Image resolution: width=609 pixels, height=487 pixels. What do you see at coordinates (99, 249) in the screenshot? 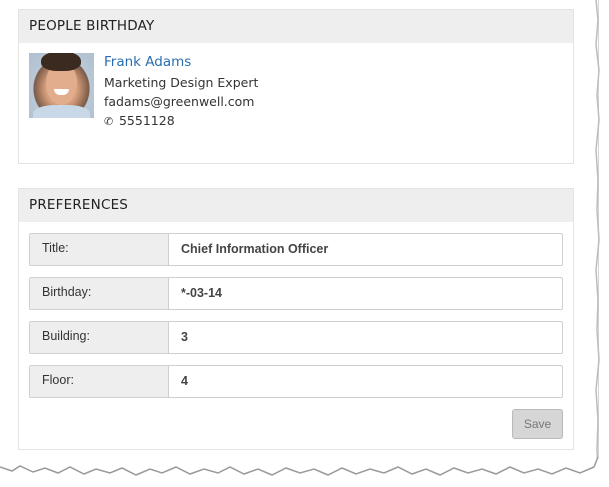
I see `field-label-title: Title:` at bounding box center [99, 249].